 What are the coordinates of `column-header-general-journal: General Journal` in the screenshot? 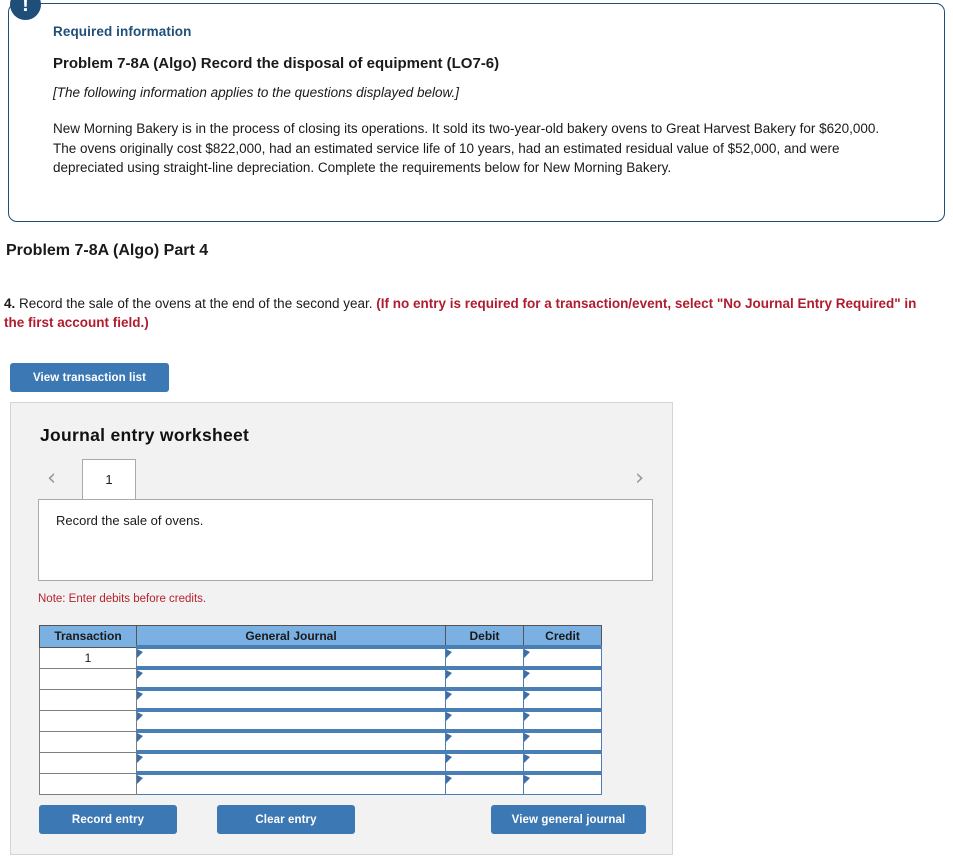 It's located at (291, 636).